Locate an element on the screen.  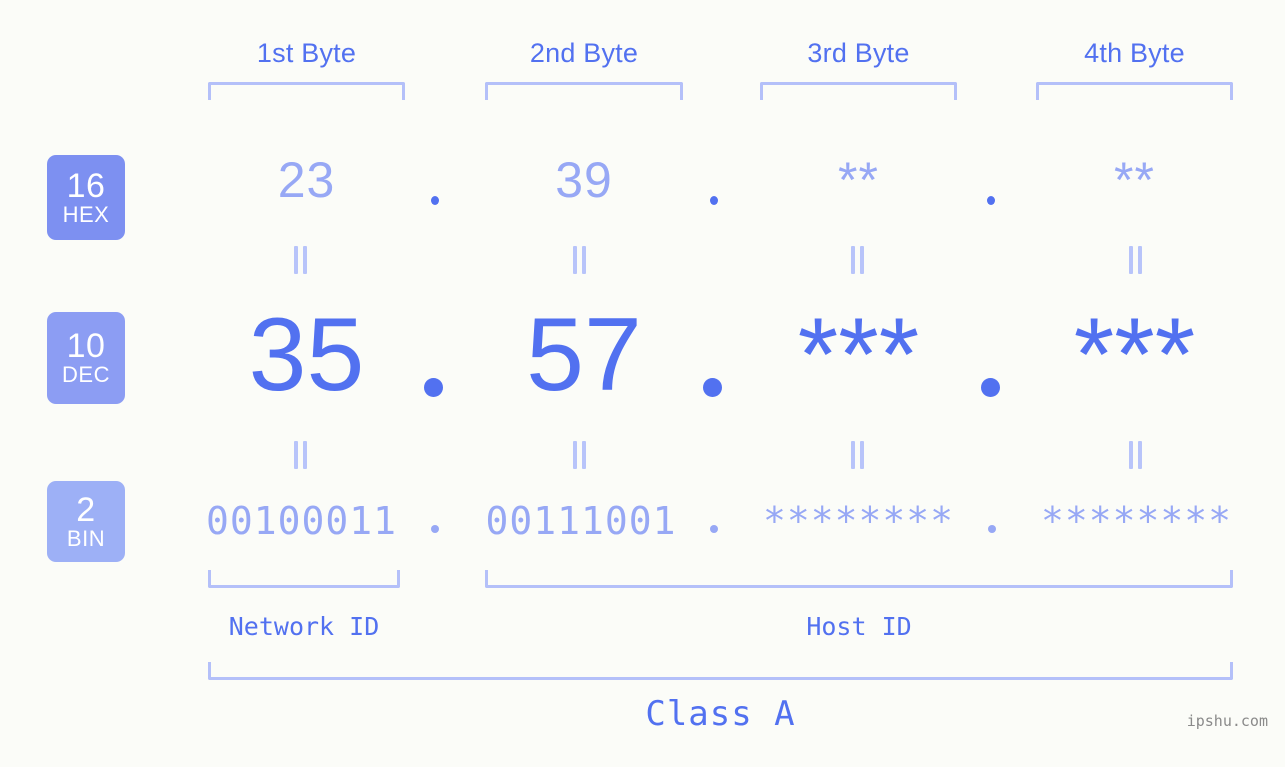
hex-octet-1: 23 is located at coordinates (306, 180).